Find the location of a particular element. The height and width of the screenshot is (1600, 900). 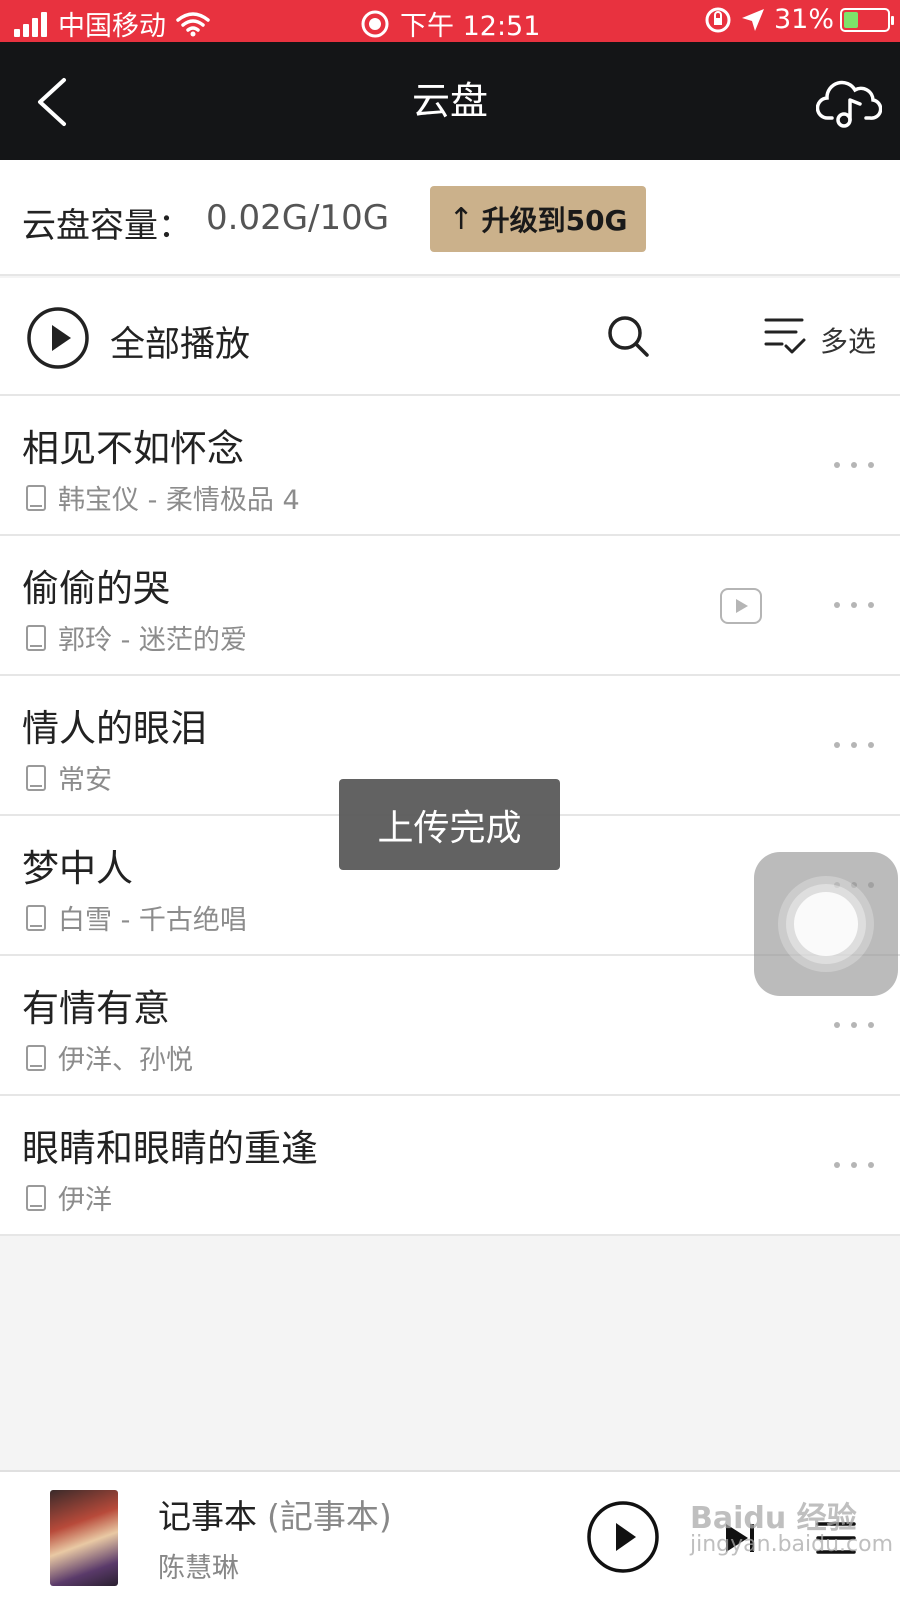

song-artist-album: 白雪 - 千古绝唱 is located at coordinates (152, 920).